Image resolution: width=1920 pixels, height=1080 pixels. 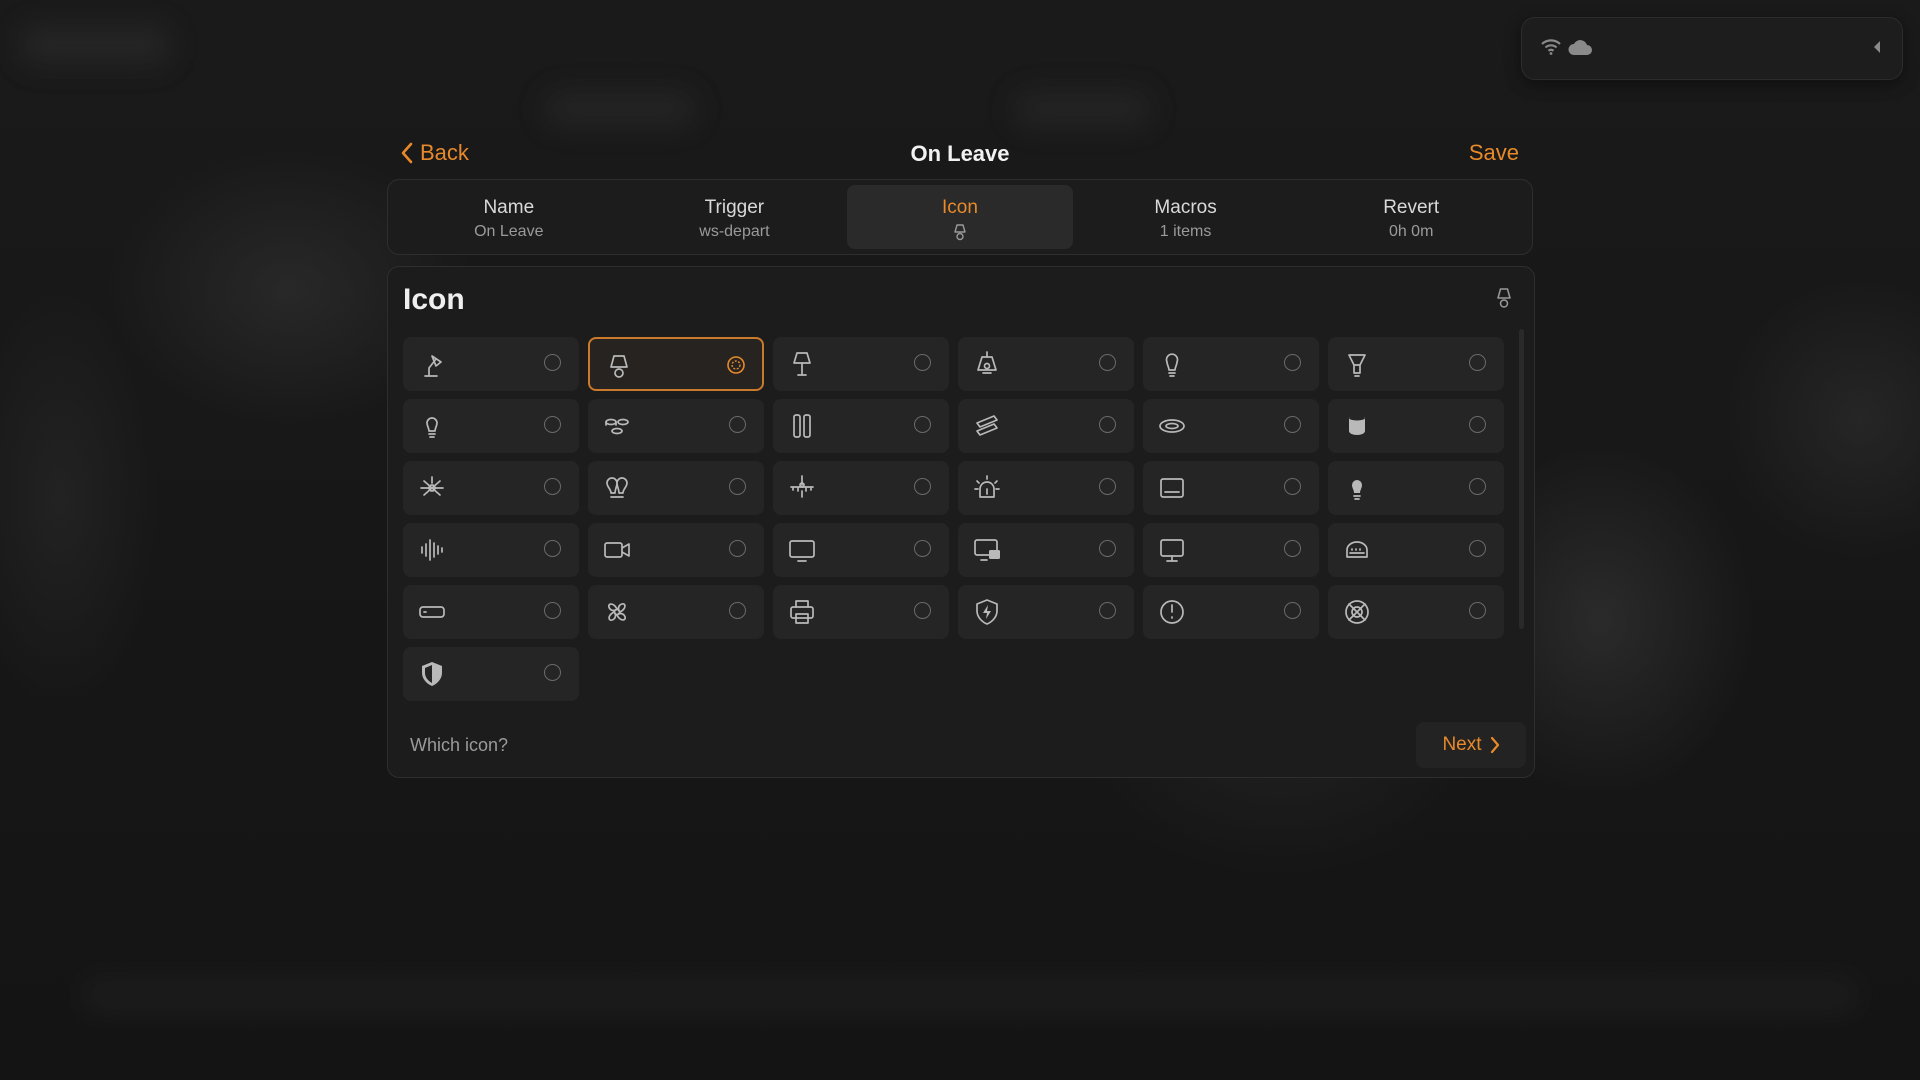 I want to click on printer-icon, so click(x=802, y=612).